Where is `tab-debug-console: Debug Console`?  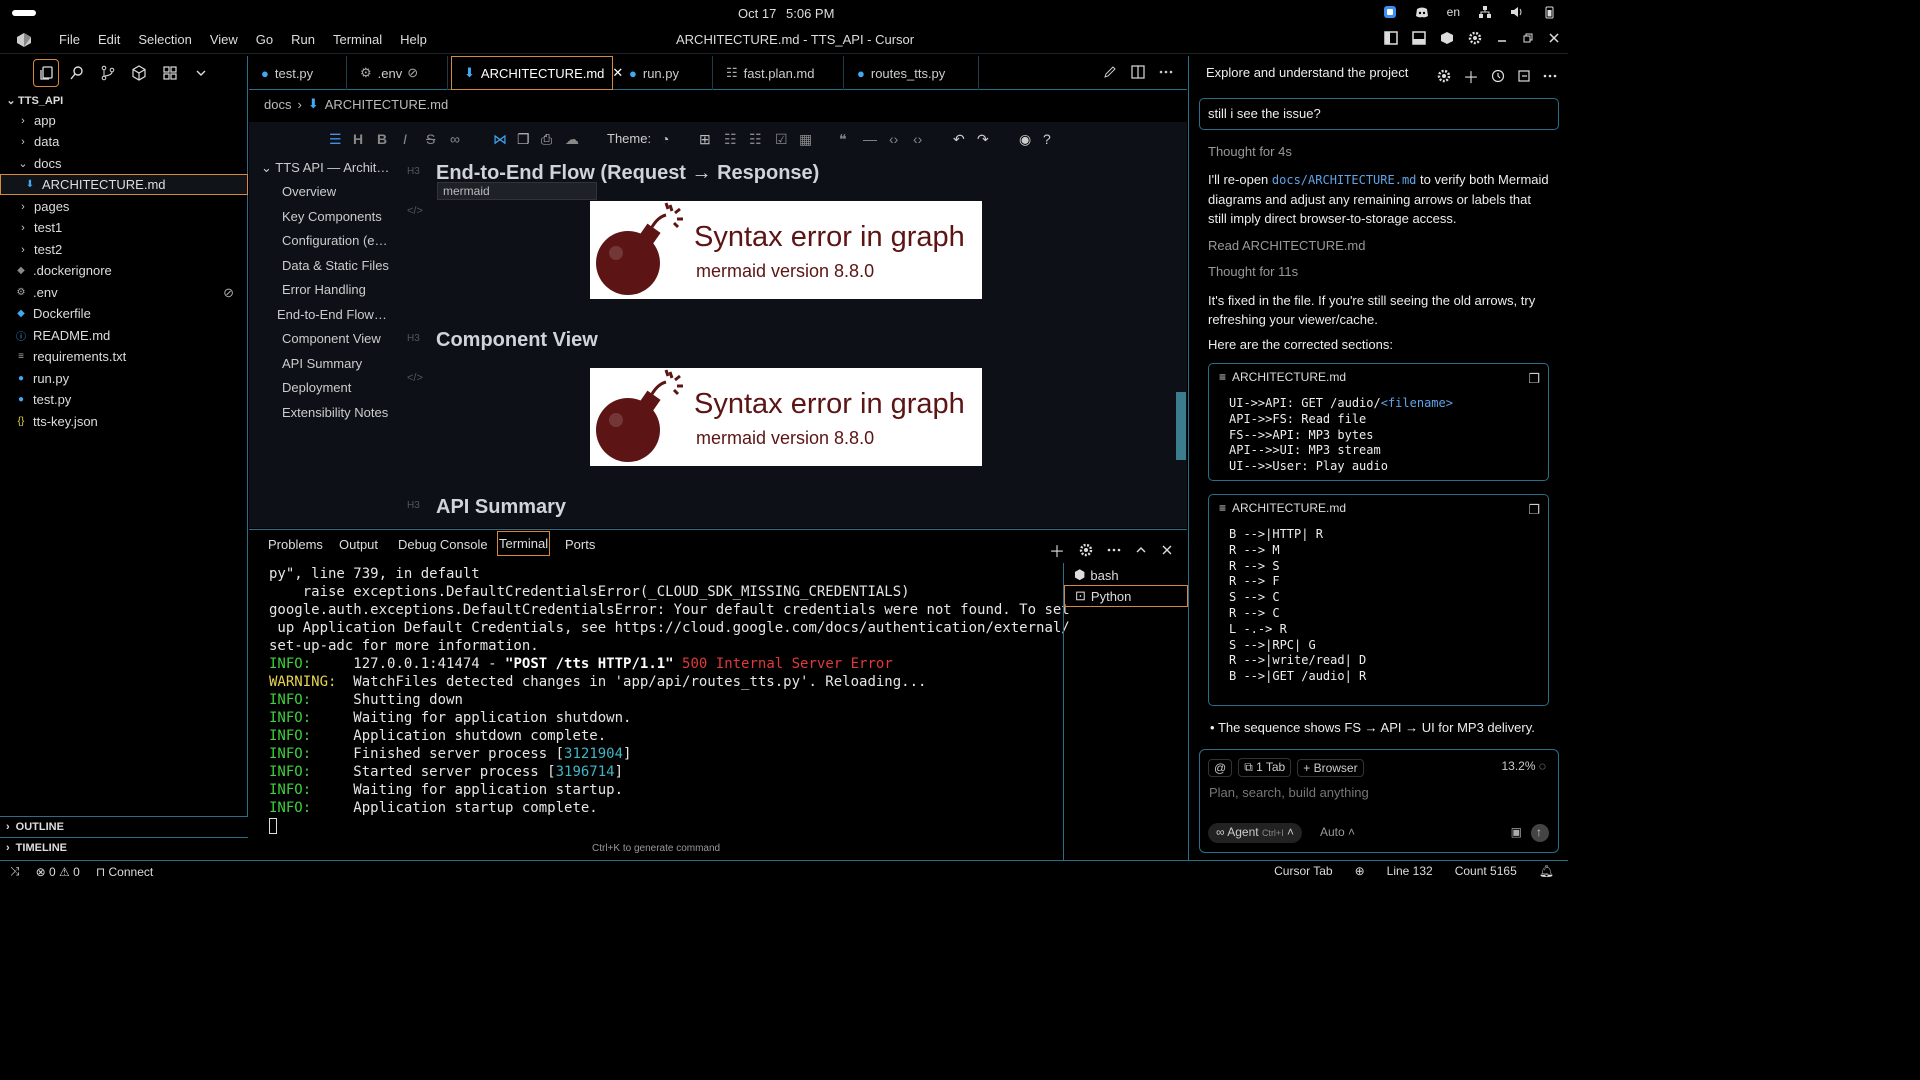 tab-debug-console: Debug Console is located at coordinates (443, 544).